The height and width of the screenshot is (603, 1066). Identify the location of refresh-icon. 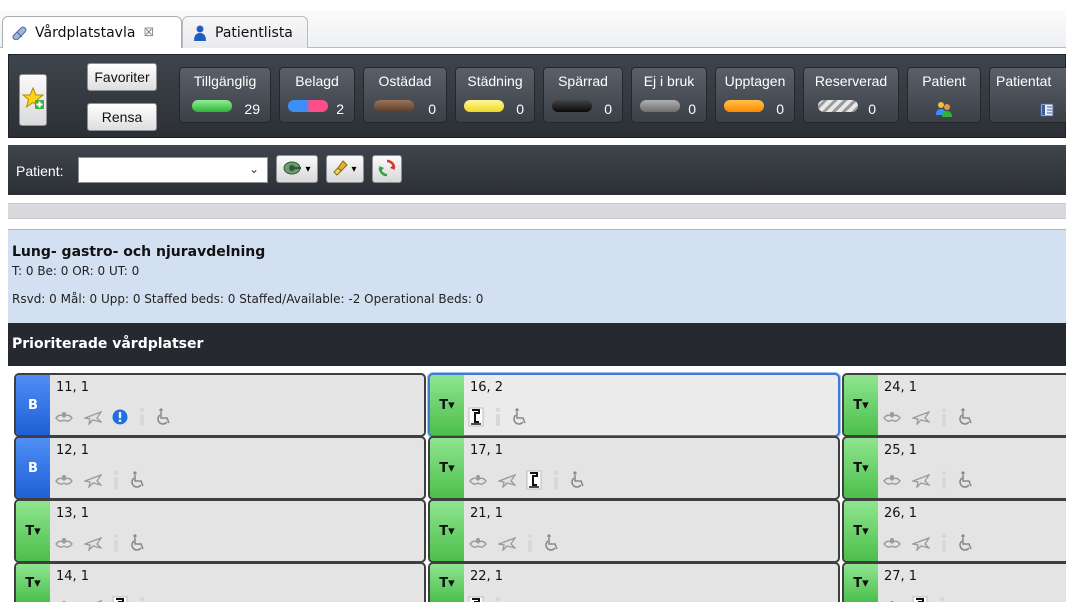
(387, 169).